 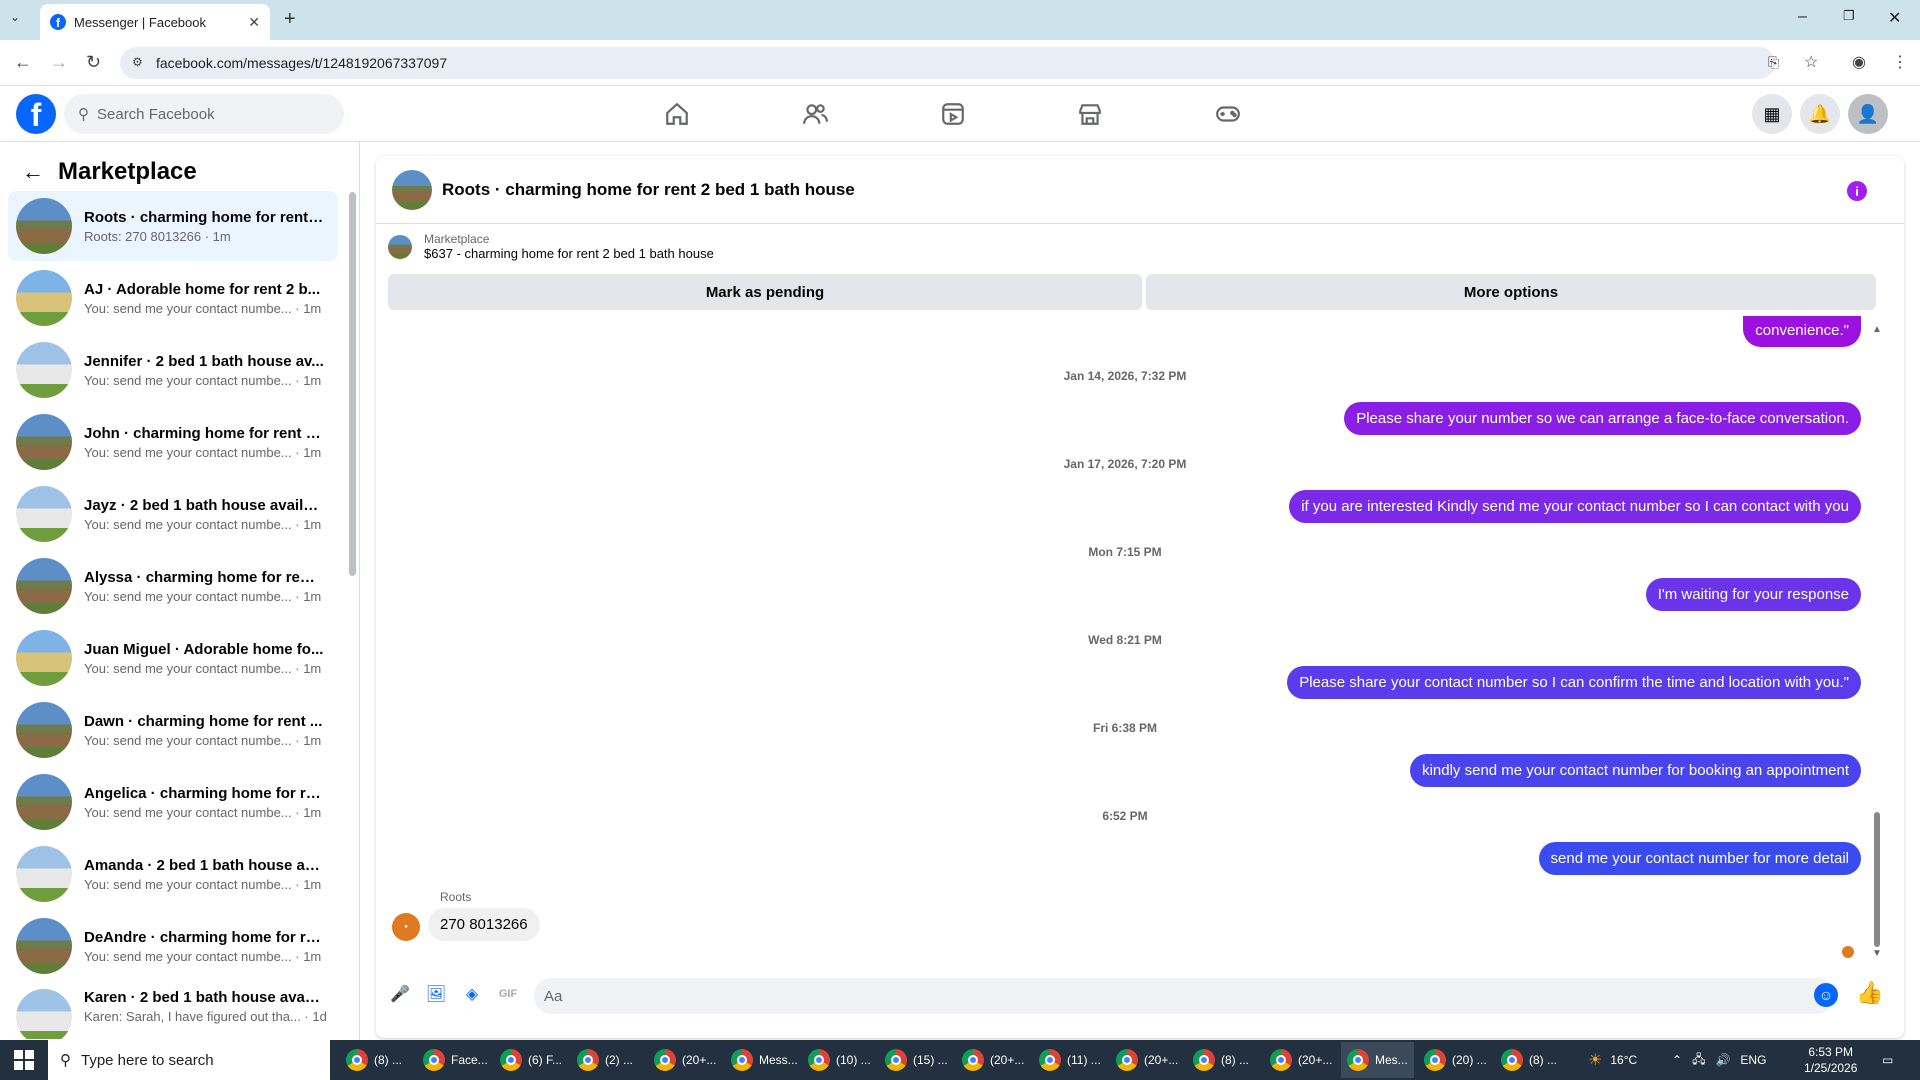 What do you see at coordinates (484, 924) in the screenshot?
I see `incoming-message: 270 8013266` at bounding box center [484, 924].